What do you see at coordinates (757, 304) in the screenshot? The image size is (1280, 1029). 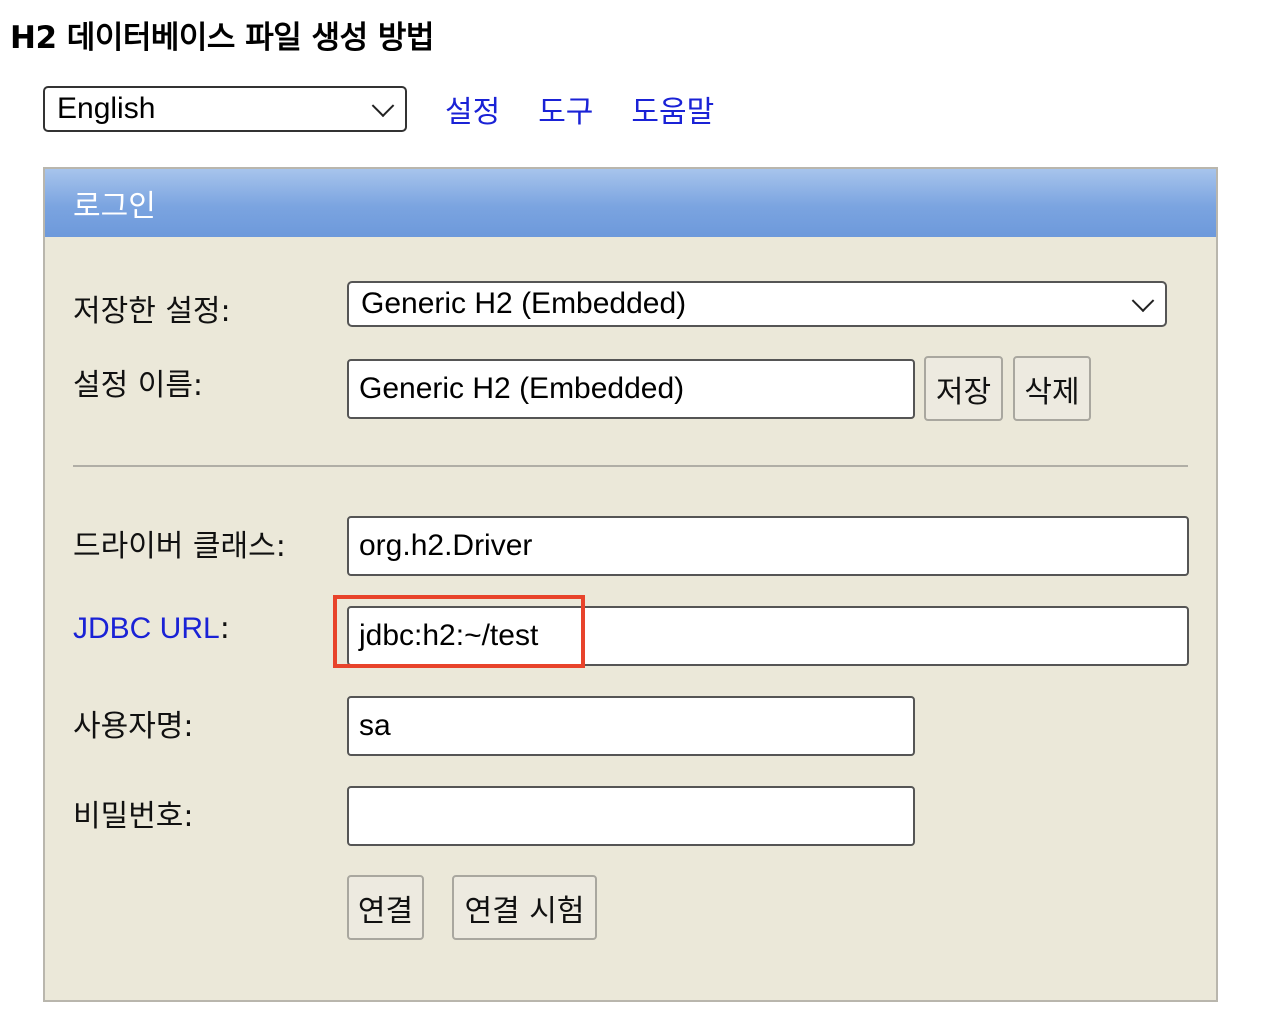 I see `saved-settings-select: Generic H2 (Embedded)` at bounding box center [757, 304].